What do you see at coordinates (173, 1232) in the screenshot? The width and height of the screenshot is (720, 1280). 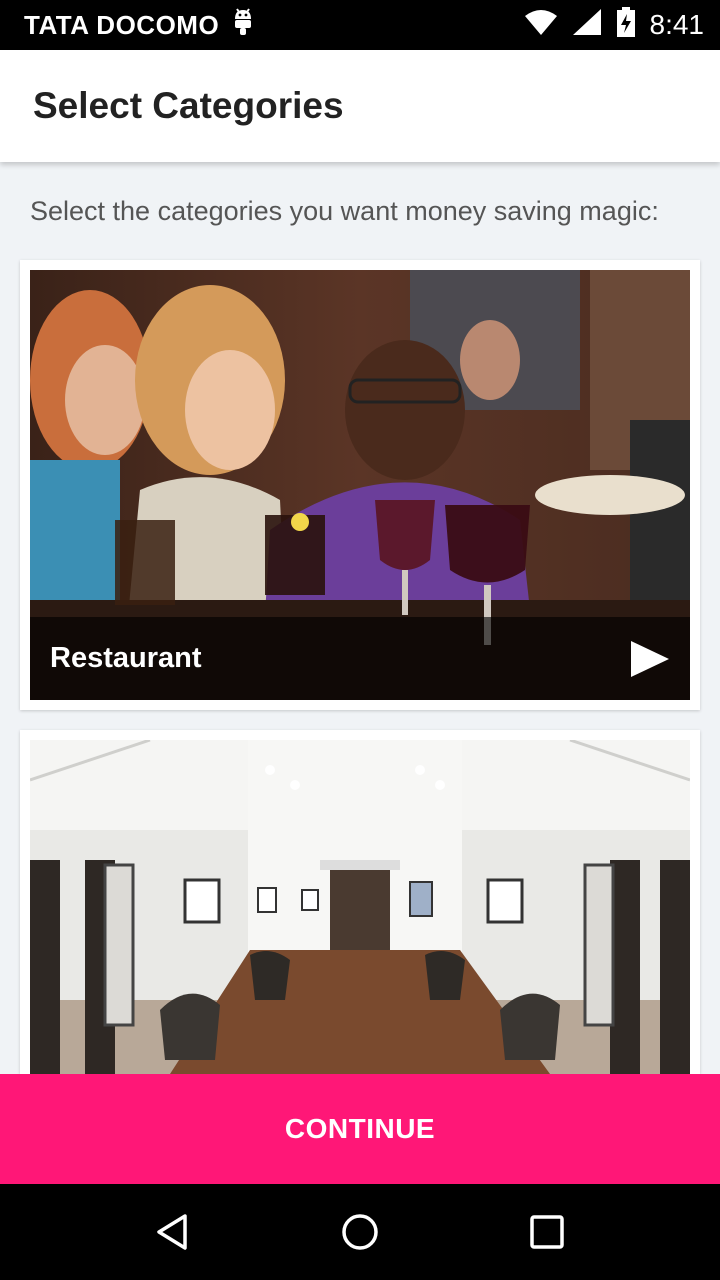 I see `back-icon` at bounding box center [173, 1232].